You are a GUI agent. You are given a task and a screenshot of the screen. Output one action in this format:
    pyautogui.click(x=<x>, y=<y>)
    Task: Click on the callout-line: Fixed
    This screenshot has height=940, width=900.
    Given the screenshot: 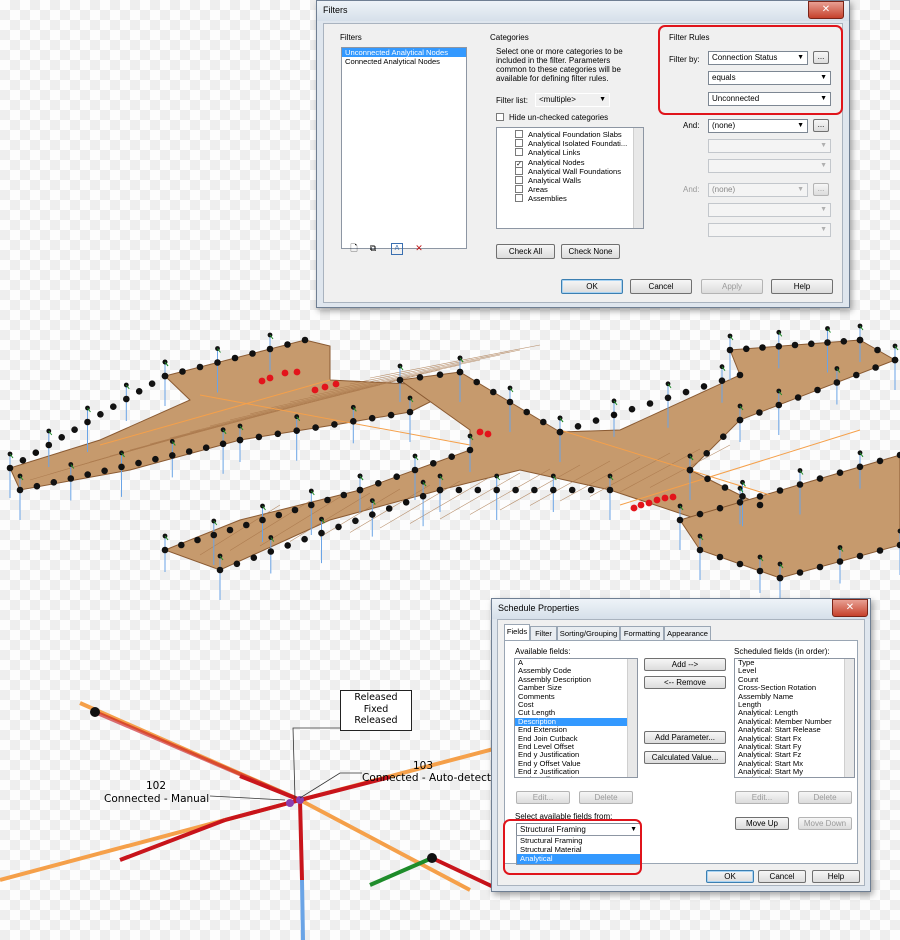 What is the action you would take?
    pyautogui.click(x=376, y=709)
    